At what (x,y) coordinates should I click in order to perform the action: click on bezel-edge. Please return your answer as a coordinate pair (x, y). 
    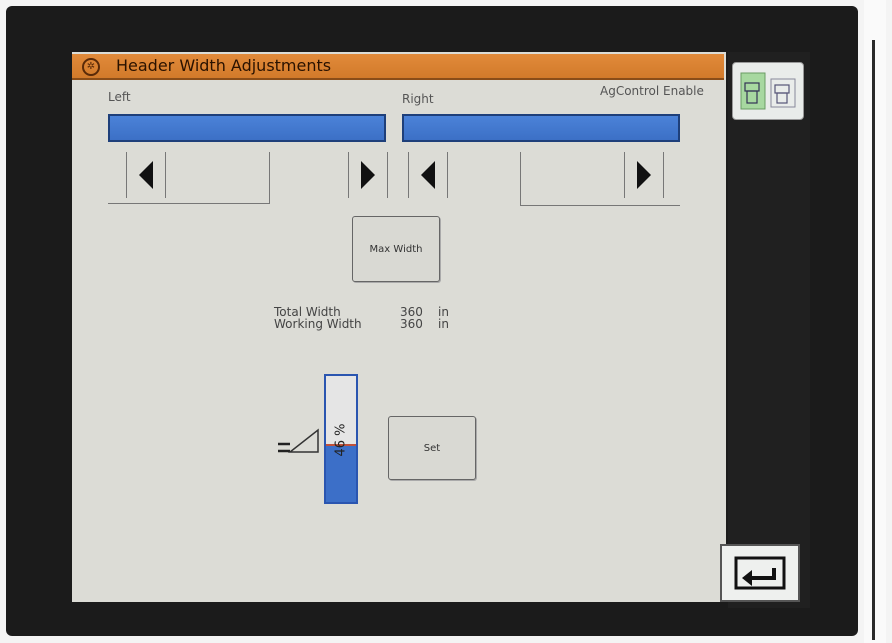
    Looking at the image, I should click on (875, 321).